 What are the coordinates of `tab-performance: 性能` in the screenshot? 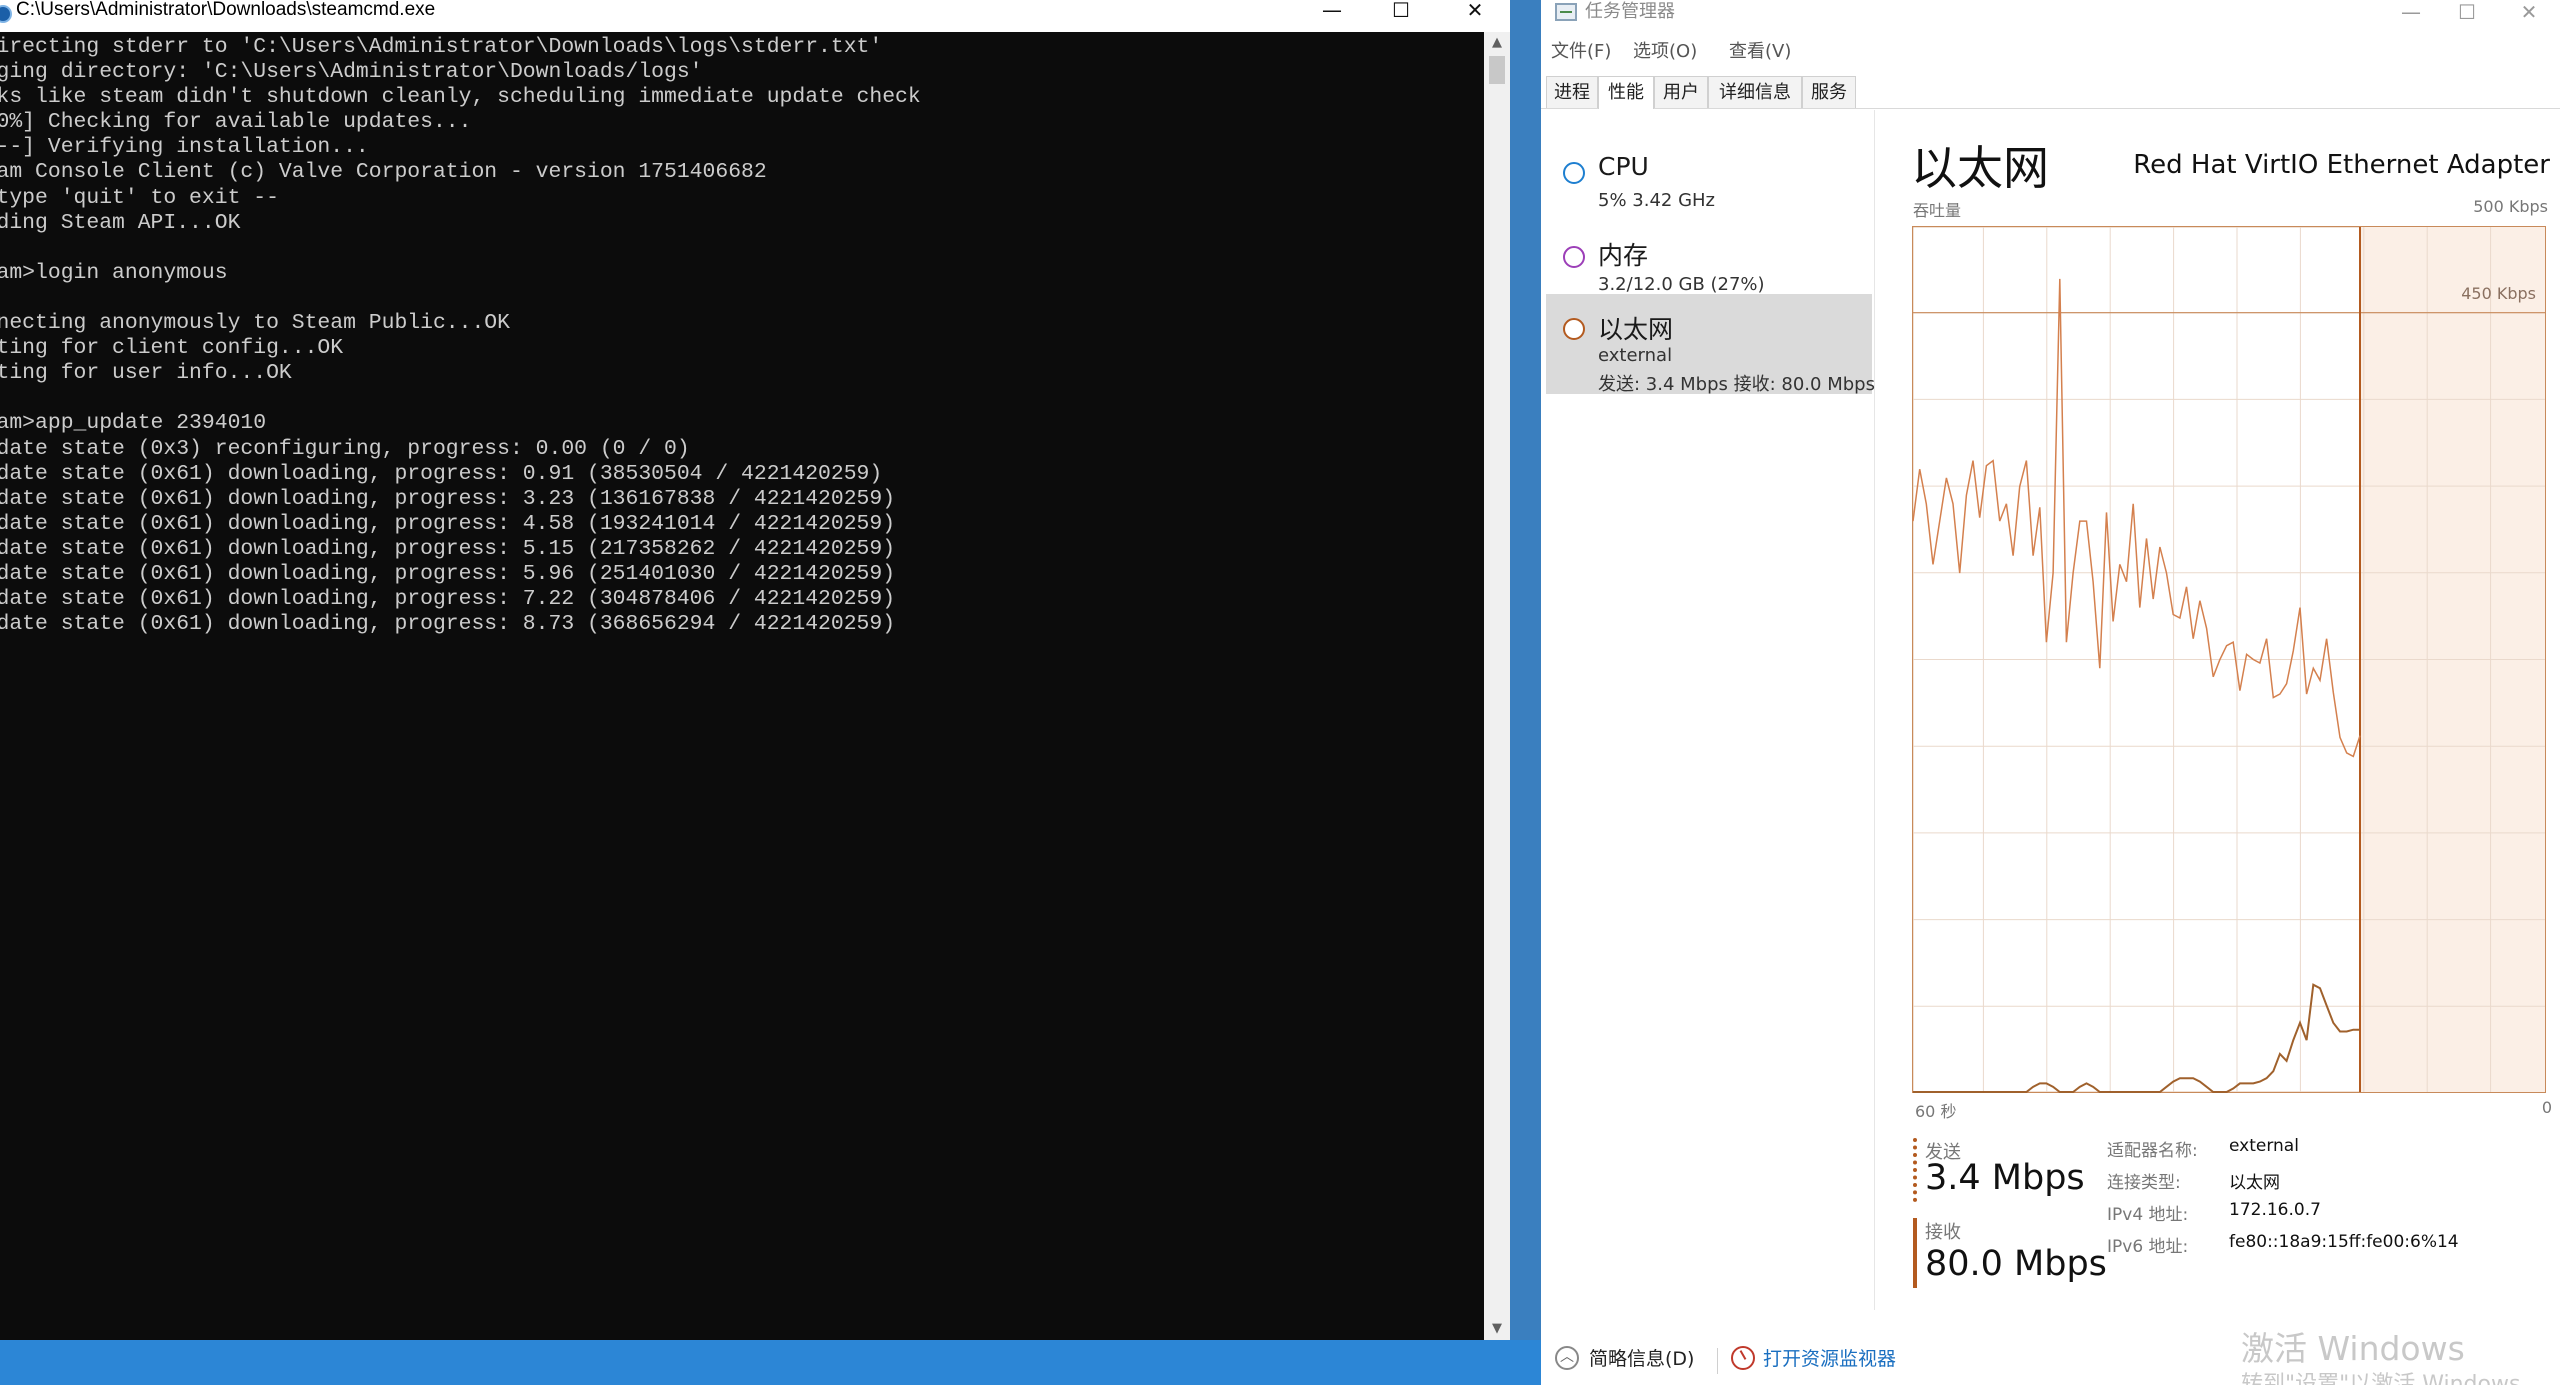 It's located at (1626, 92).